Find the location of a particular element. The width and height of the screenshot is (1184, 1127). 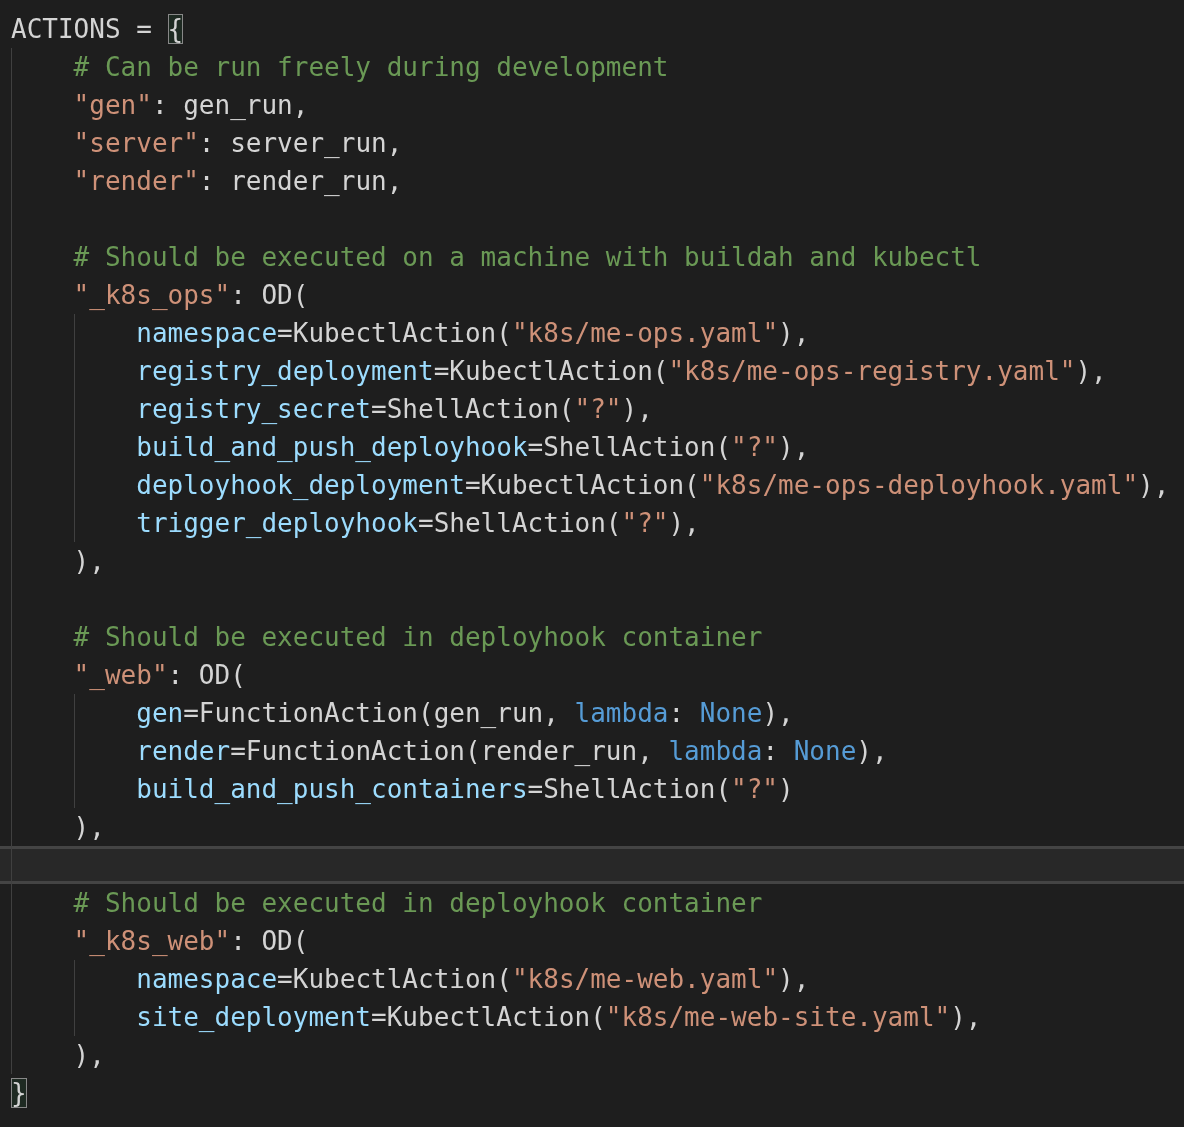

code-line: "_web": OD( is located at coordinates (592, 675).